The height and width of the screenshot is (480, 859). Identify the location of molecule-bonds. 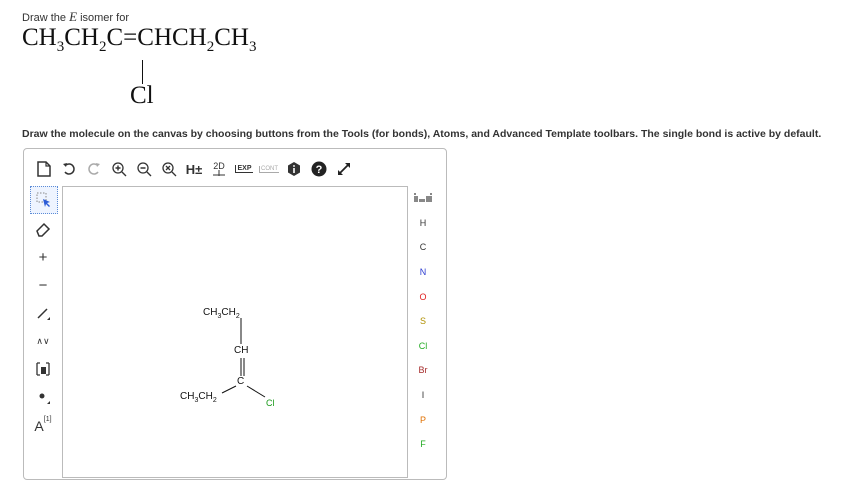
(243, 358).